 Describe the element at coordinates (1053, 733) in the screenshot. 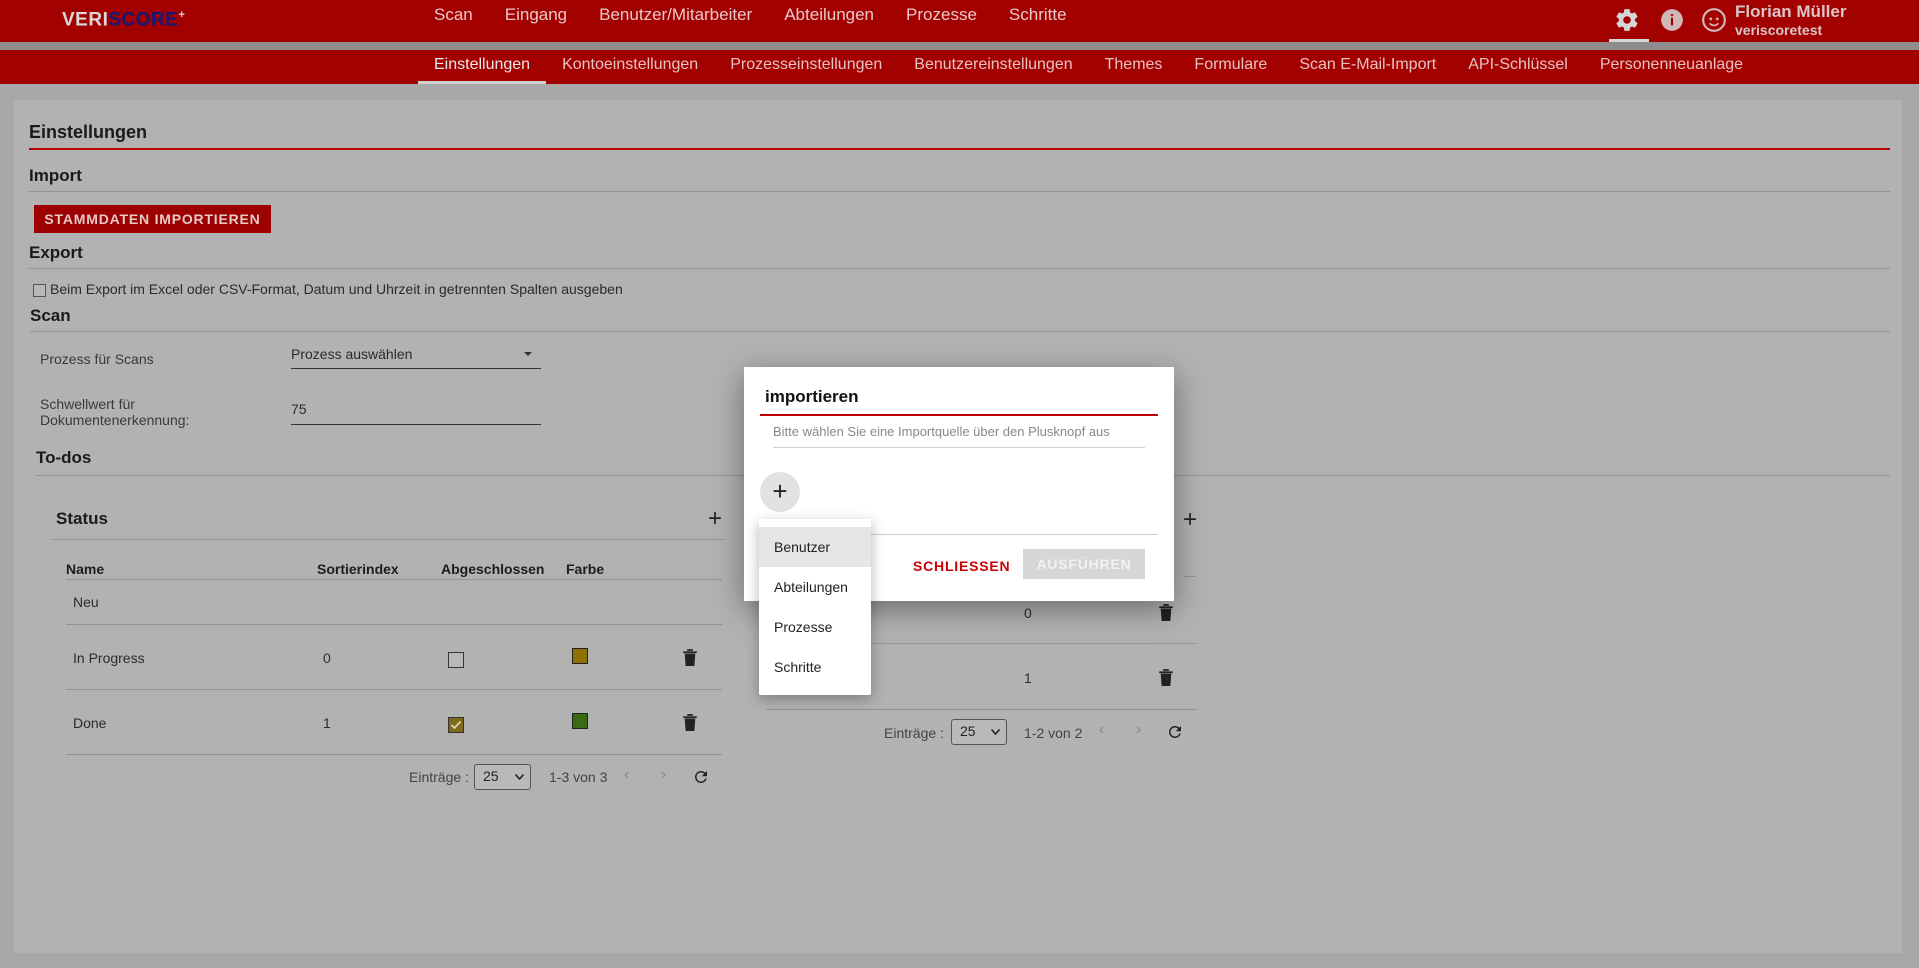

I see `second-pager-range: 1-2 von 2` at that location.